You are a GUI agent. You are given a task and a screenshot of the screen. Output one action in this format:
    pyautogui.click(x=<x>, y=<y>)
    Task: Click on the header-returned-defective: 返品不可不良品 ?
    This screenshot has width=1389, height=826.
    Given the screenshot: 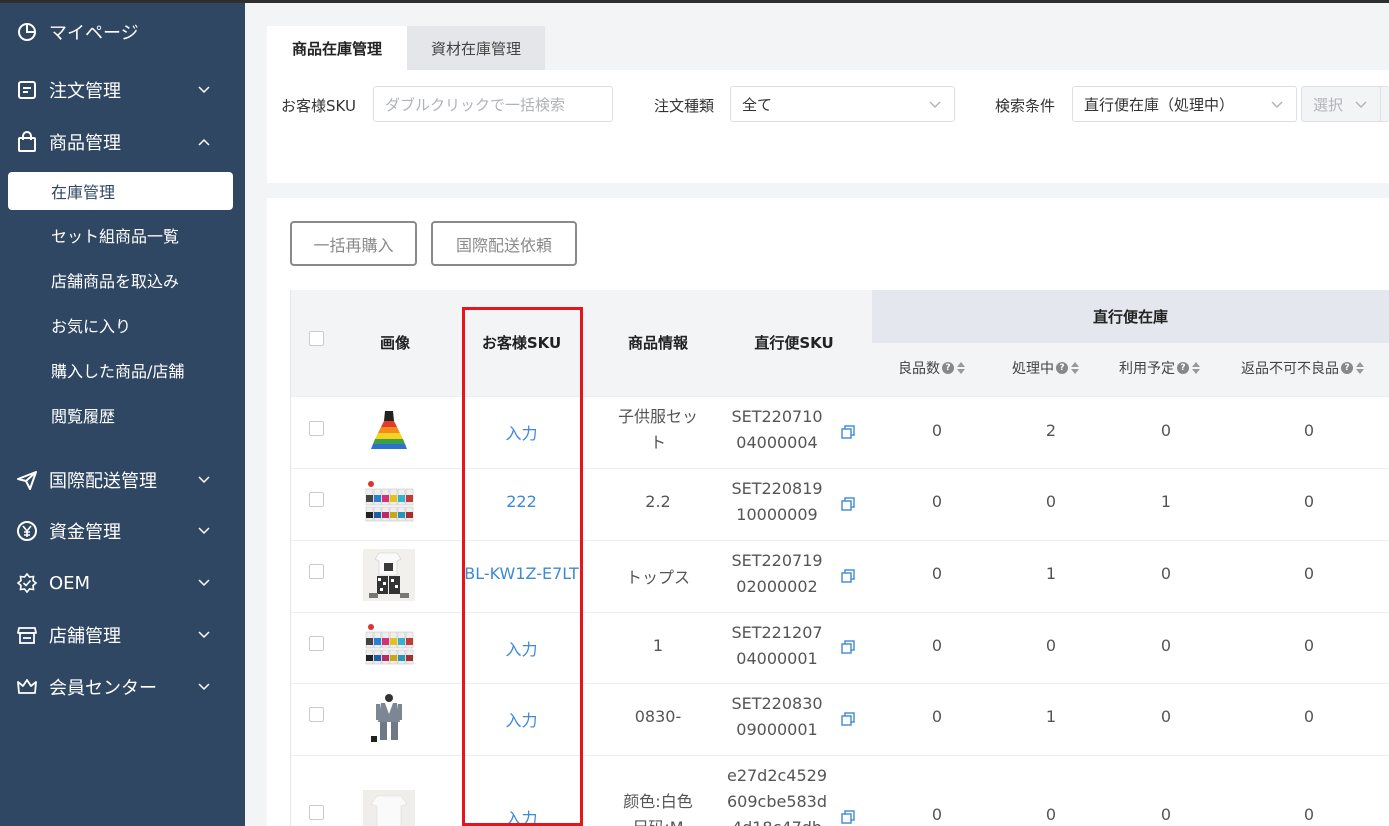 What is the action you would take?
    pyautogui.click(x=1302, y=368)
    